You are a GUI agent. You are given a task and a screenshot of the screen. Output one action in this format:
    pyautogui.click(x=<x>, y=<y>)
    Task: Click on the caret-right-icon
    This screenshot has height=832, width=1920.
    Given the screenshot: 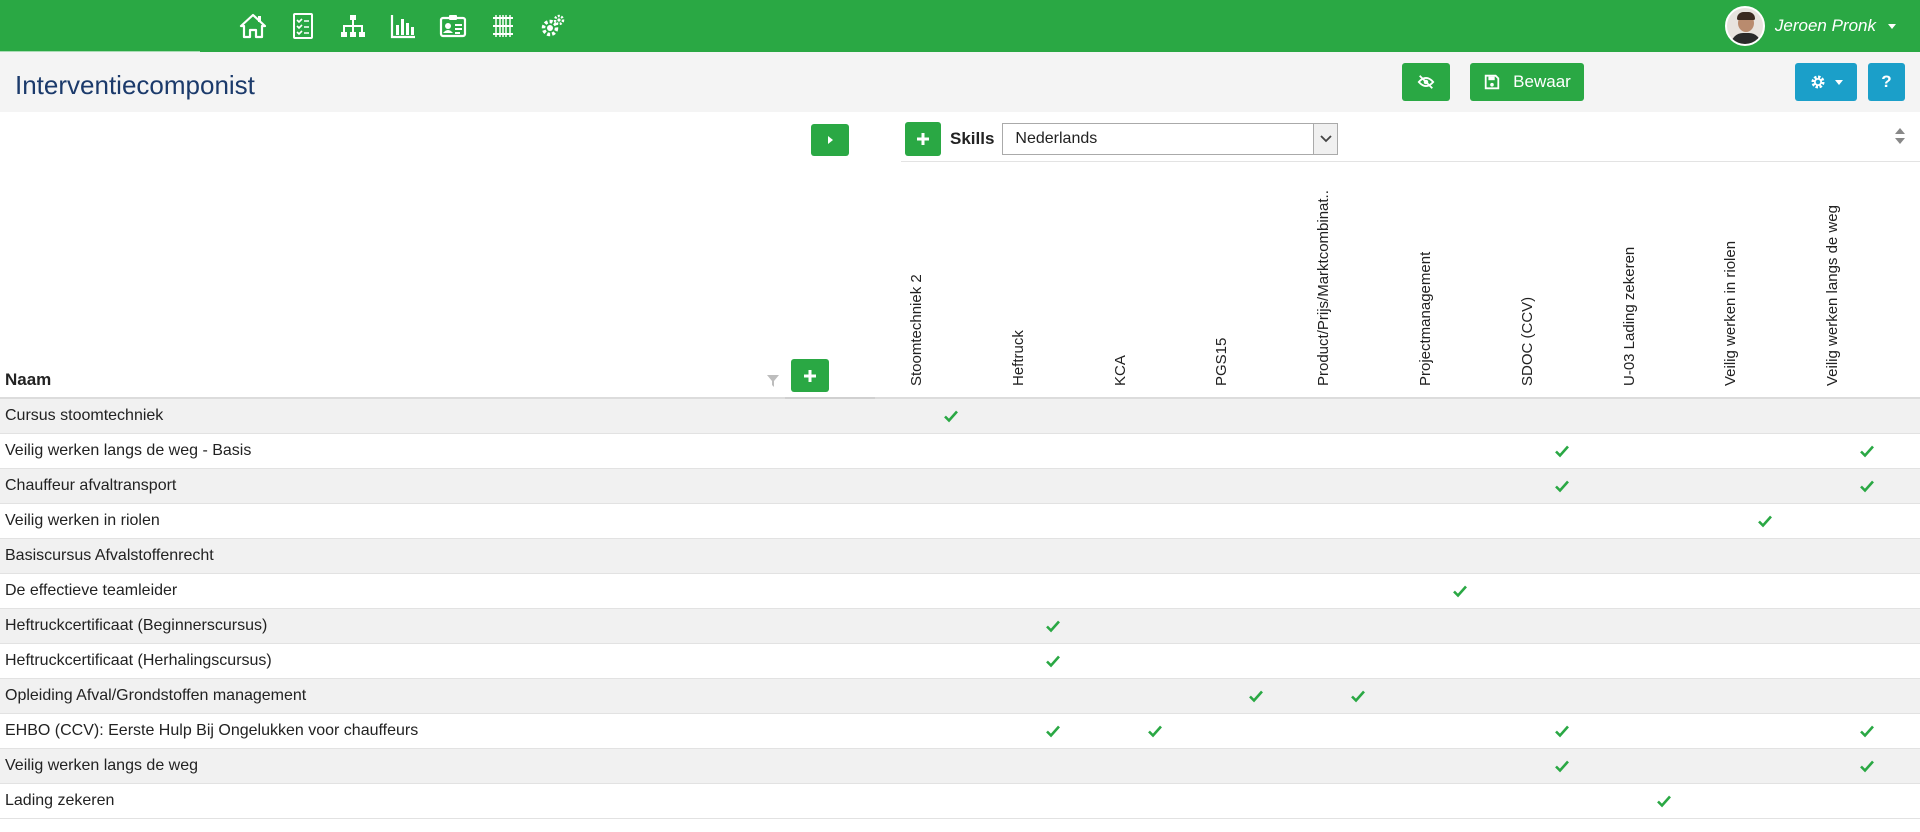 What is the action you would take?
    pyautogui.click(x=830, y=140)
    